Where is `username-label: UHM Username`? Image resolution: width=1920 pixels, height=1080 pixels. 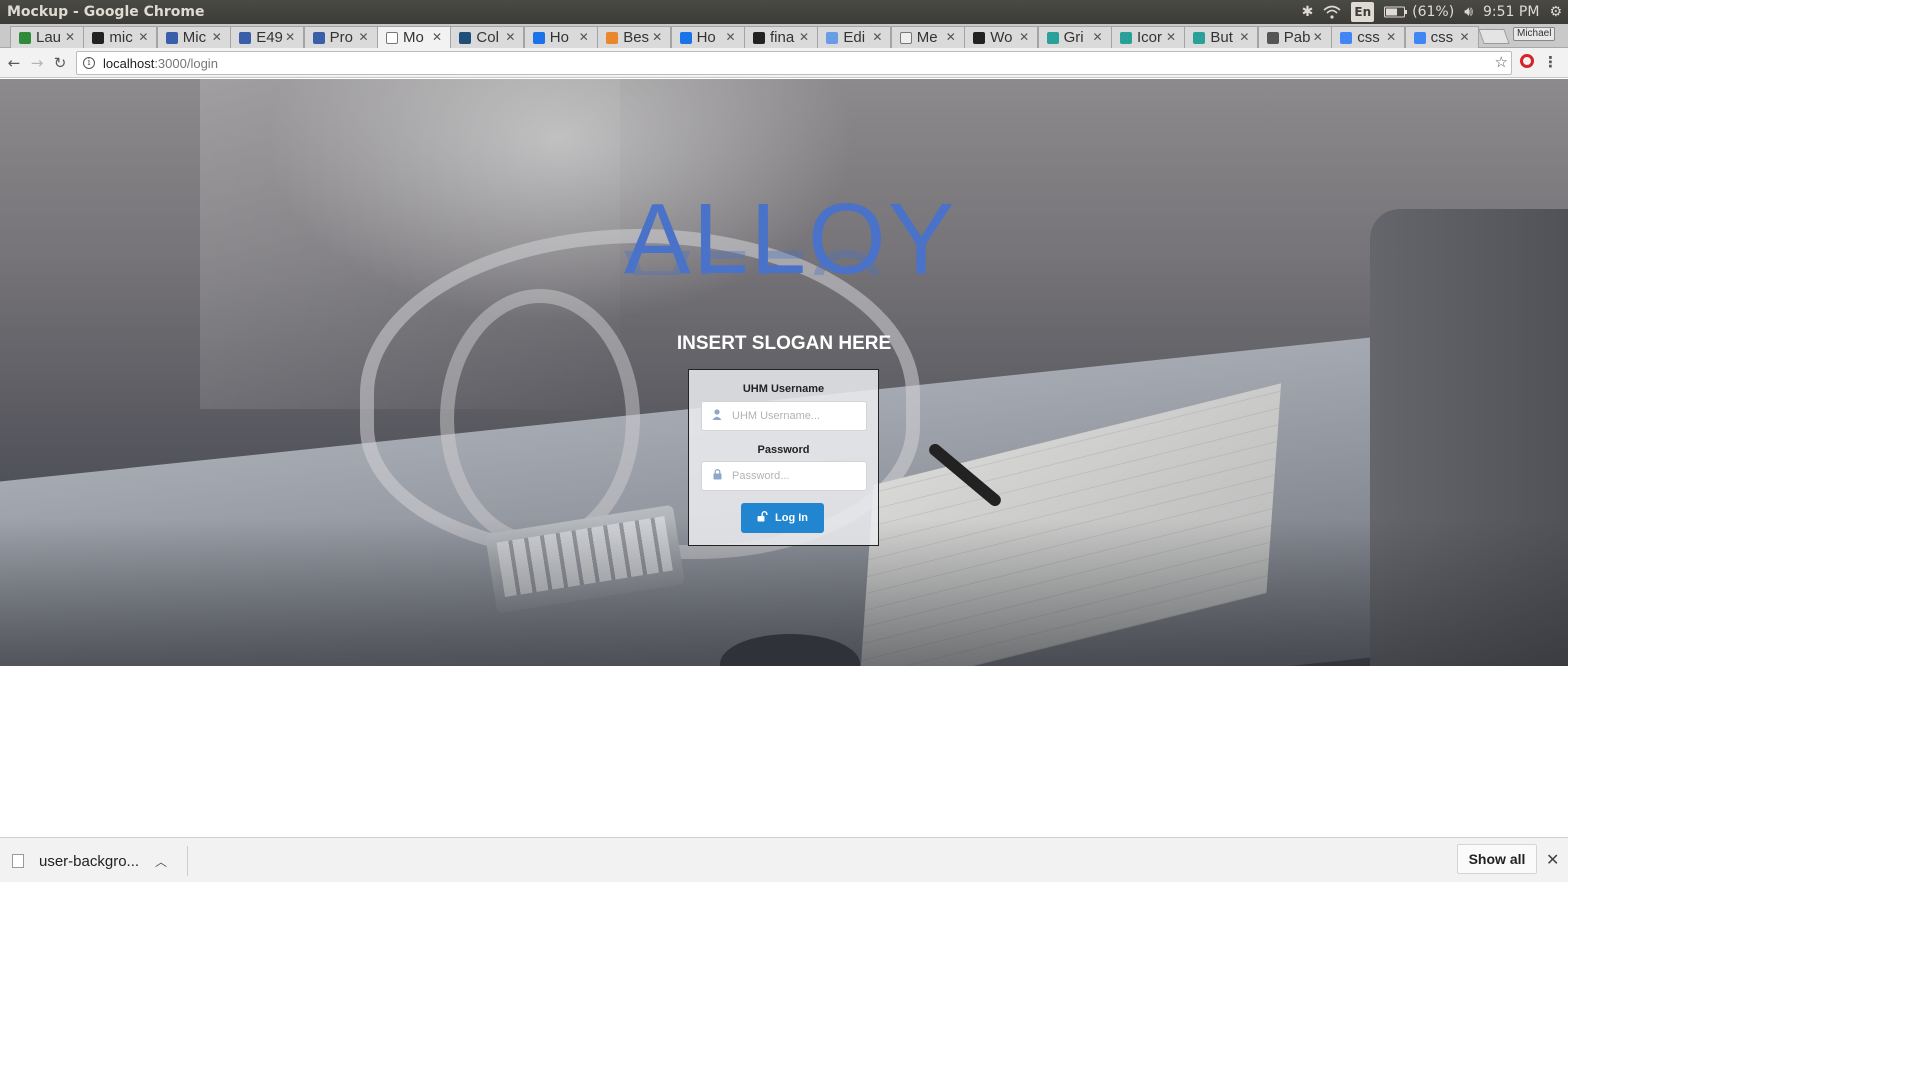 username-label: UHM Username is located at coordinates (783, 389).